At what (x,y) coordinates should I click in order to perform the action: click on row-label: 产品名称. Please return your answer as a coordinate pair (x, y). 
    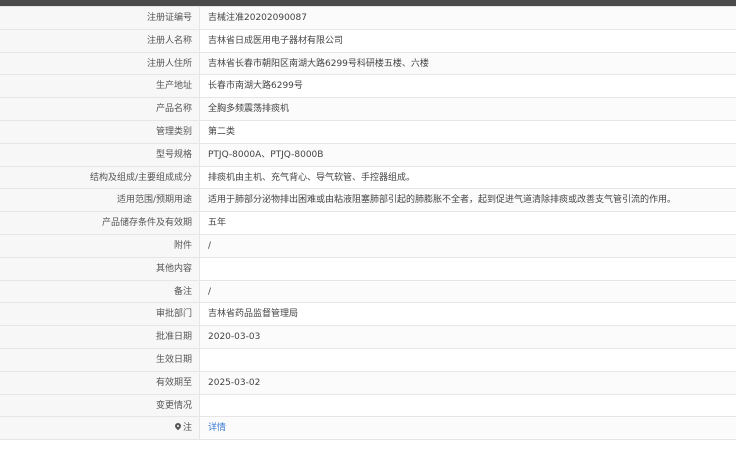
    Looking at the image, I should click on (100, 109).